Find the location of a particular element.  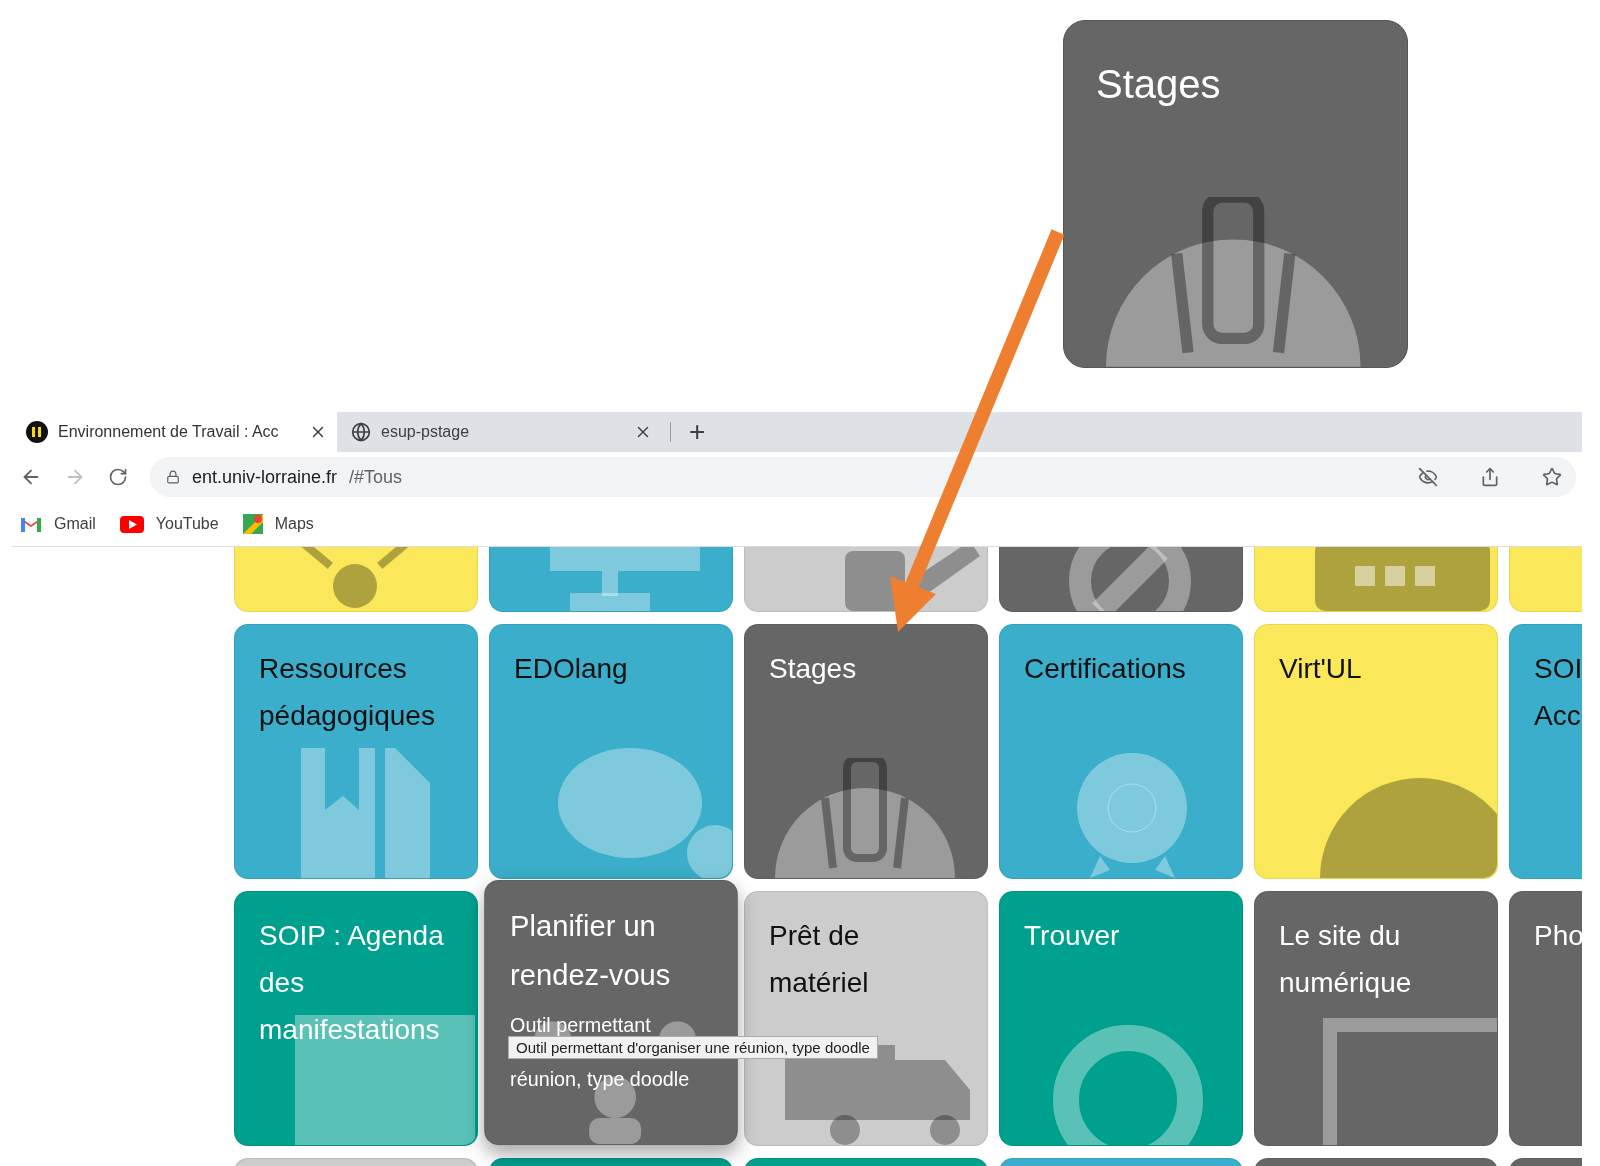

app-tile: EDOlang is located at coordinates (611, 751).